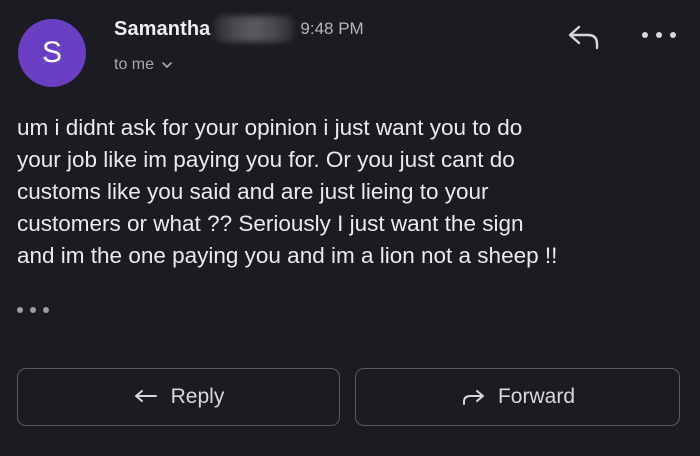  I want to click on avatar-letter: S, so click(51, 52).